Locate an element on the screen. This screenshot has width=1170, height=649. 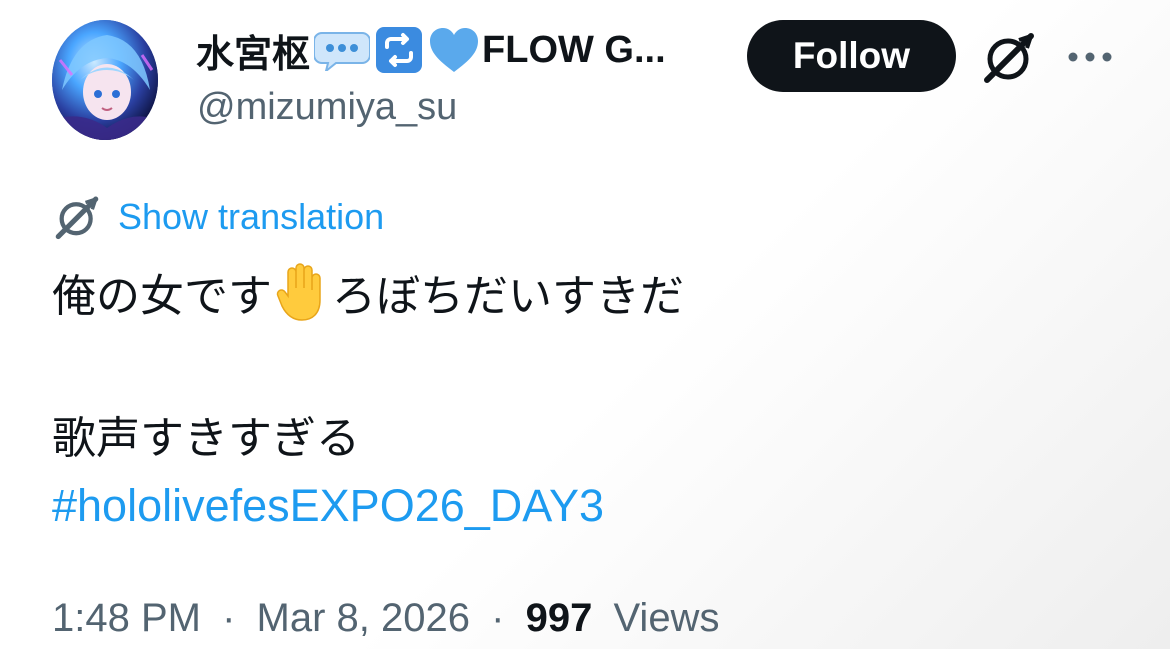
tweet-date: Mar 8, 2026 is located at coordinates (363, 618).